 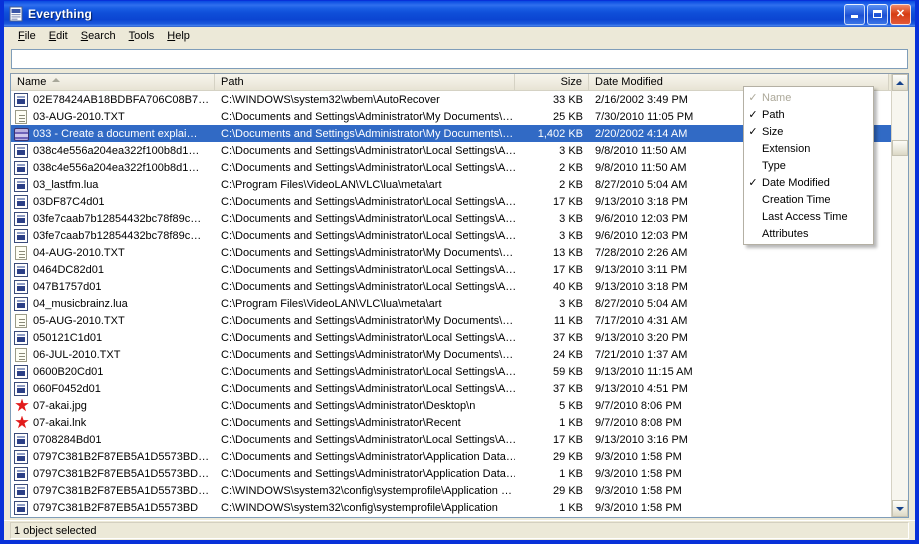 What do you see at coordinates (113, 406) in the screenshot?
I see `cell-name: 07-akai.jpg` at bounding box center [113, 406].